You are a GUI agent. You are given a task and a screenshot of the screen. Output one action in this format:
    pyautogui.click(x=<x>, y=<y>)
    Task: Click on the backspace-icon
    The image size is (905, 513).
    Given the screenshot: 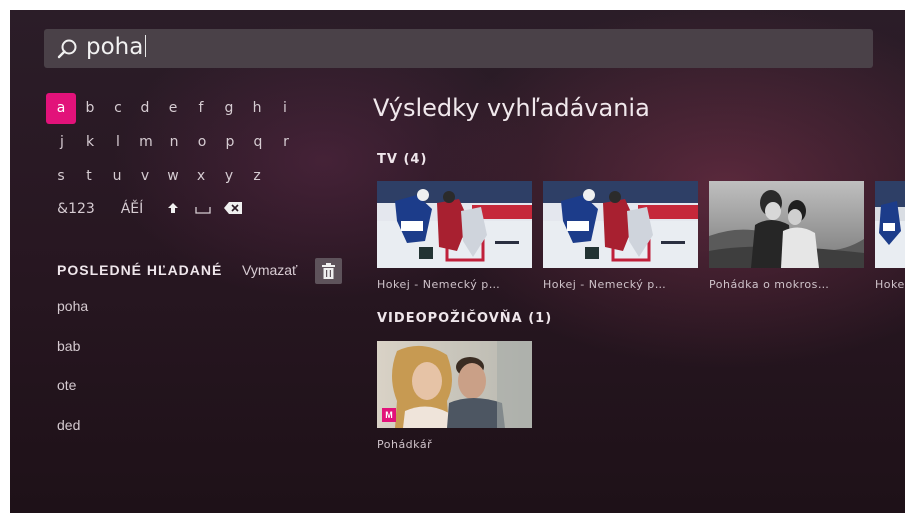 What is the action you would take?
    pyautogui.click(x=233, y=208)
    